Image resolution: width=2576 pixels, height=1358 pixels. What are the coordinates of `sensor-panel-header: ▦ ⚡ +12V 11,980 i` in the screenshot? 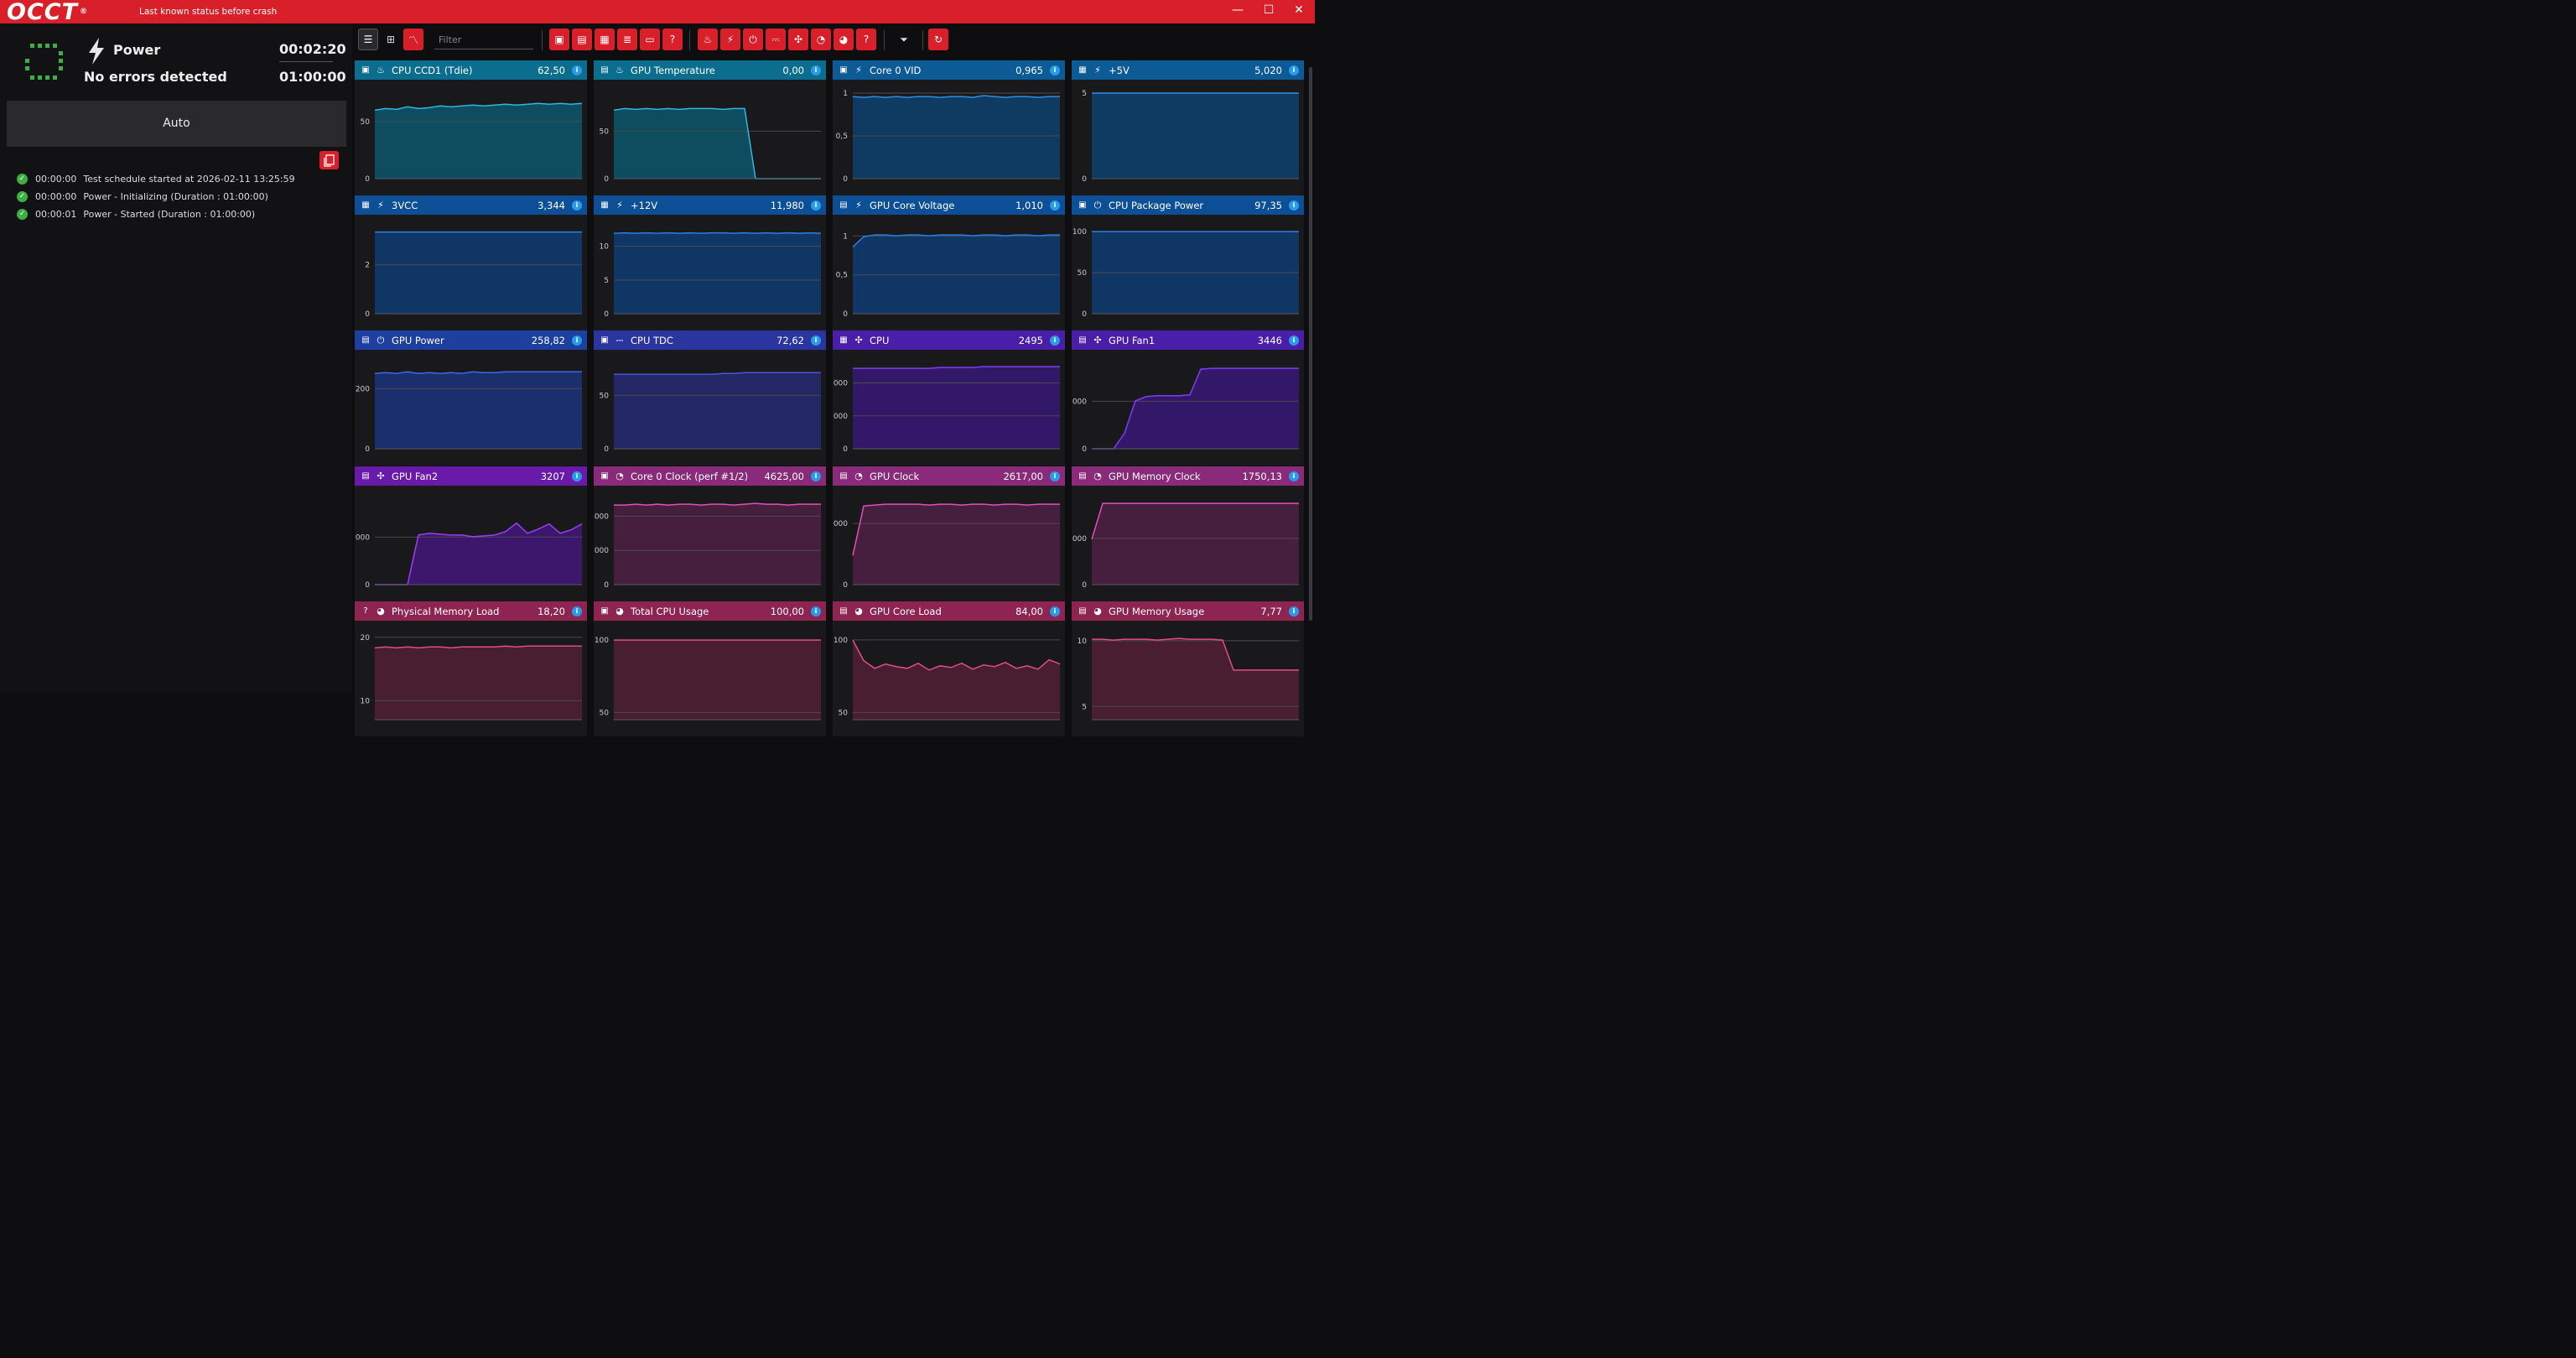 It's located at (710, 205).